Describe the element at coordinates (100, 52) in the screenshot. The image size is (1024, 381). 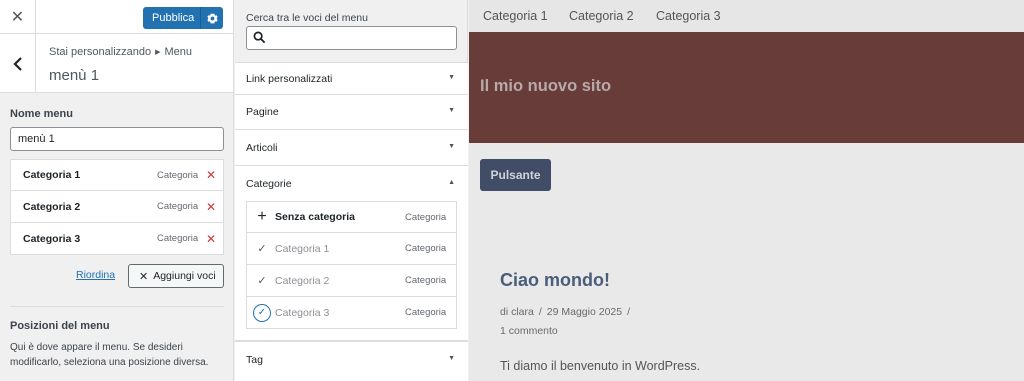
I see `breadcrumb-prefix: Stai personalizzando` at that location.